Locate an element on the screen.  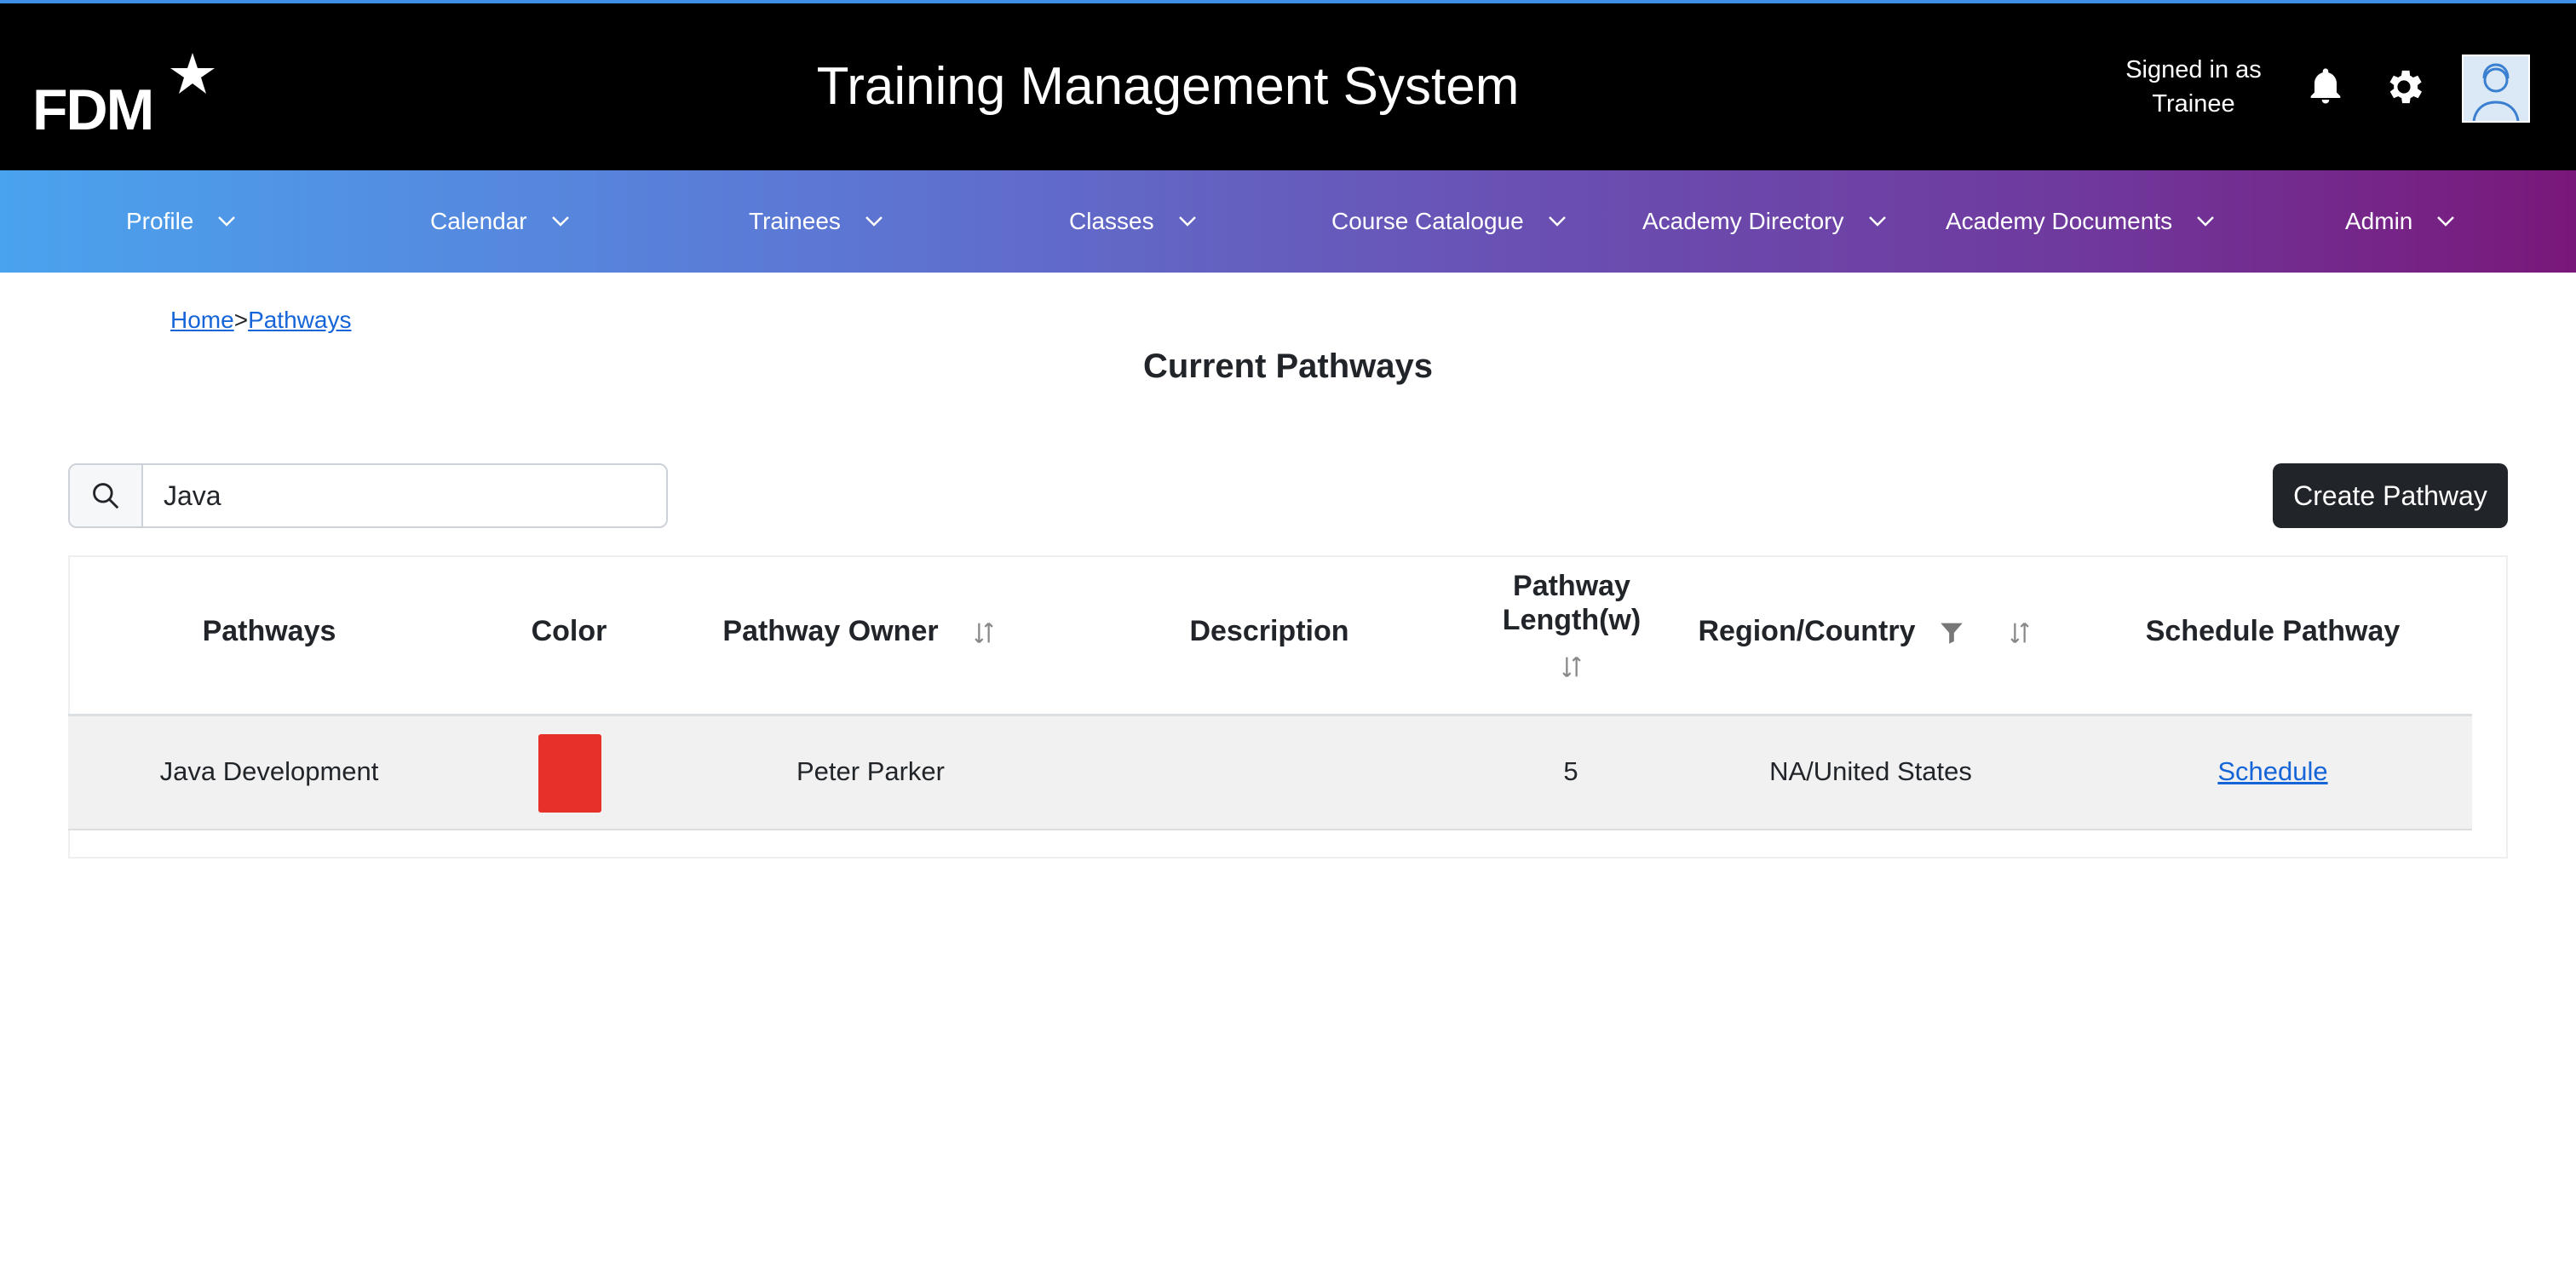
sort-length-icon is located at coordinates (1572, 666).